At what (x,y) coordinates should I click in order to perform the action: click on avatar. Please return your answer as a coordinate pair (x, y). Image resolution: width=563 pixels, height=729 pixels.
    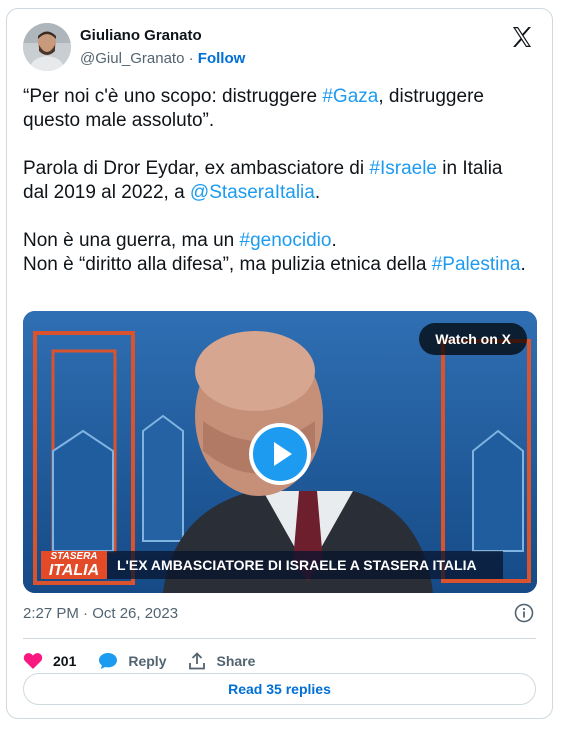
    Looking at the image, I should click on (47, 47).